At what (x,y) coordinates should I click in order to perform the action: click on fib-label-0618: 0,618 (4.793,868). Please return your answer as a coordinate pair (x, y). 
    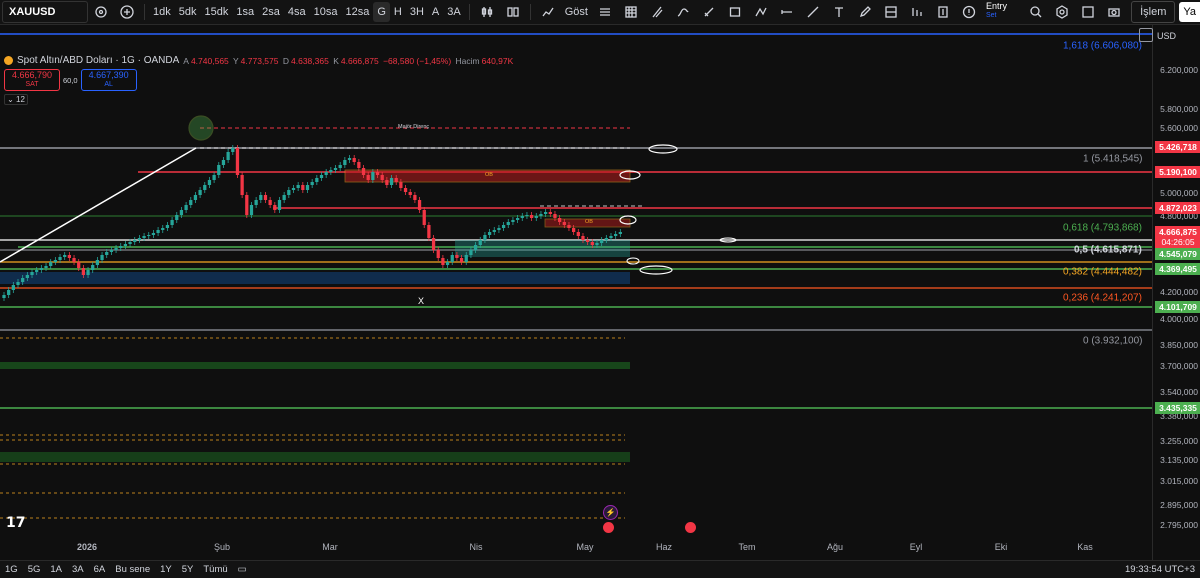
    Looking at the image, I should click on (1102, 228).